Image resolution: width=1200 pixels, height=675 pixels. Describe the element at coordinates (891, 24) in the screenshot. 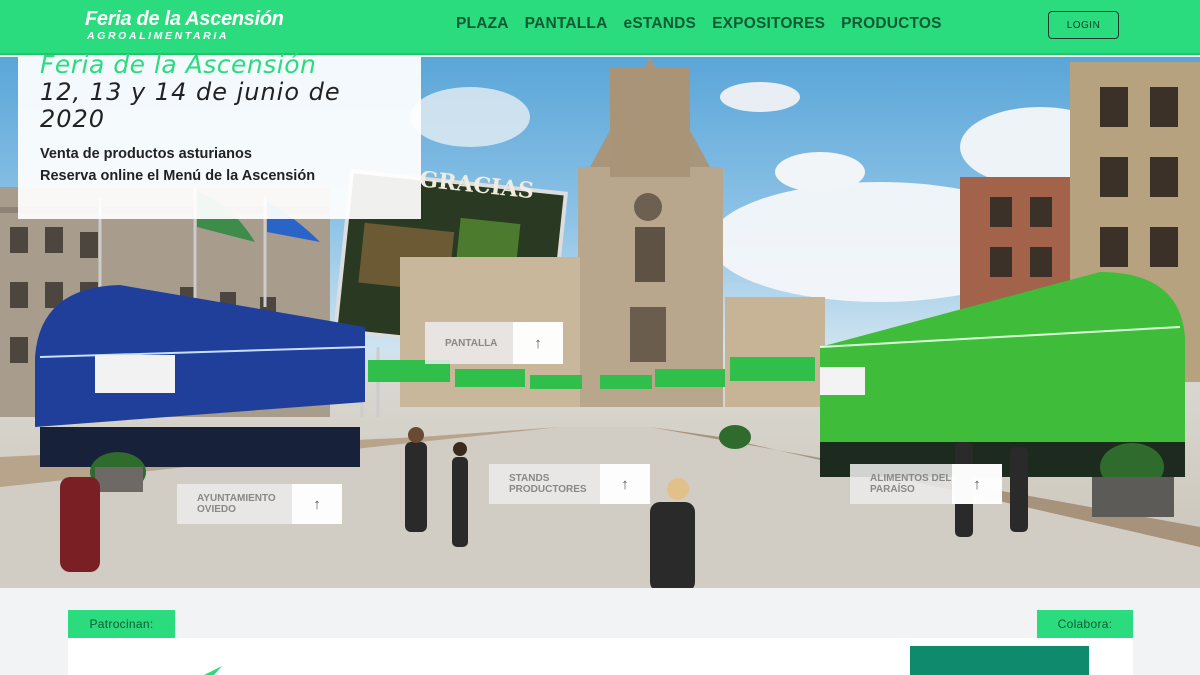

I see `nav-productos: PRODUCTOS` at that location.